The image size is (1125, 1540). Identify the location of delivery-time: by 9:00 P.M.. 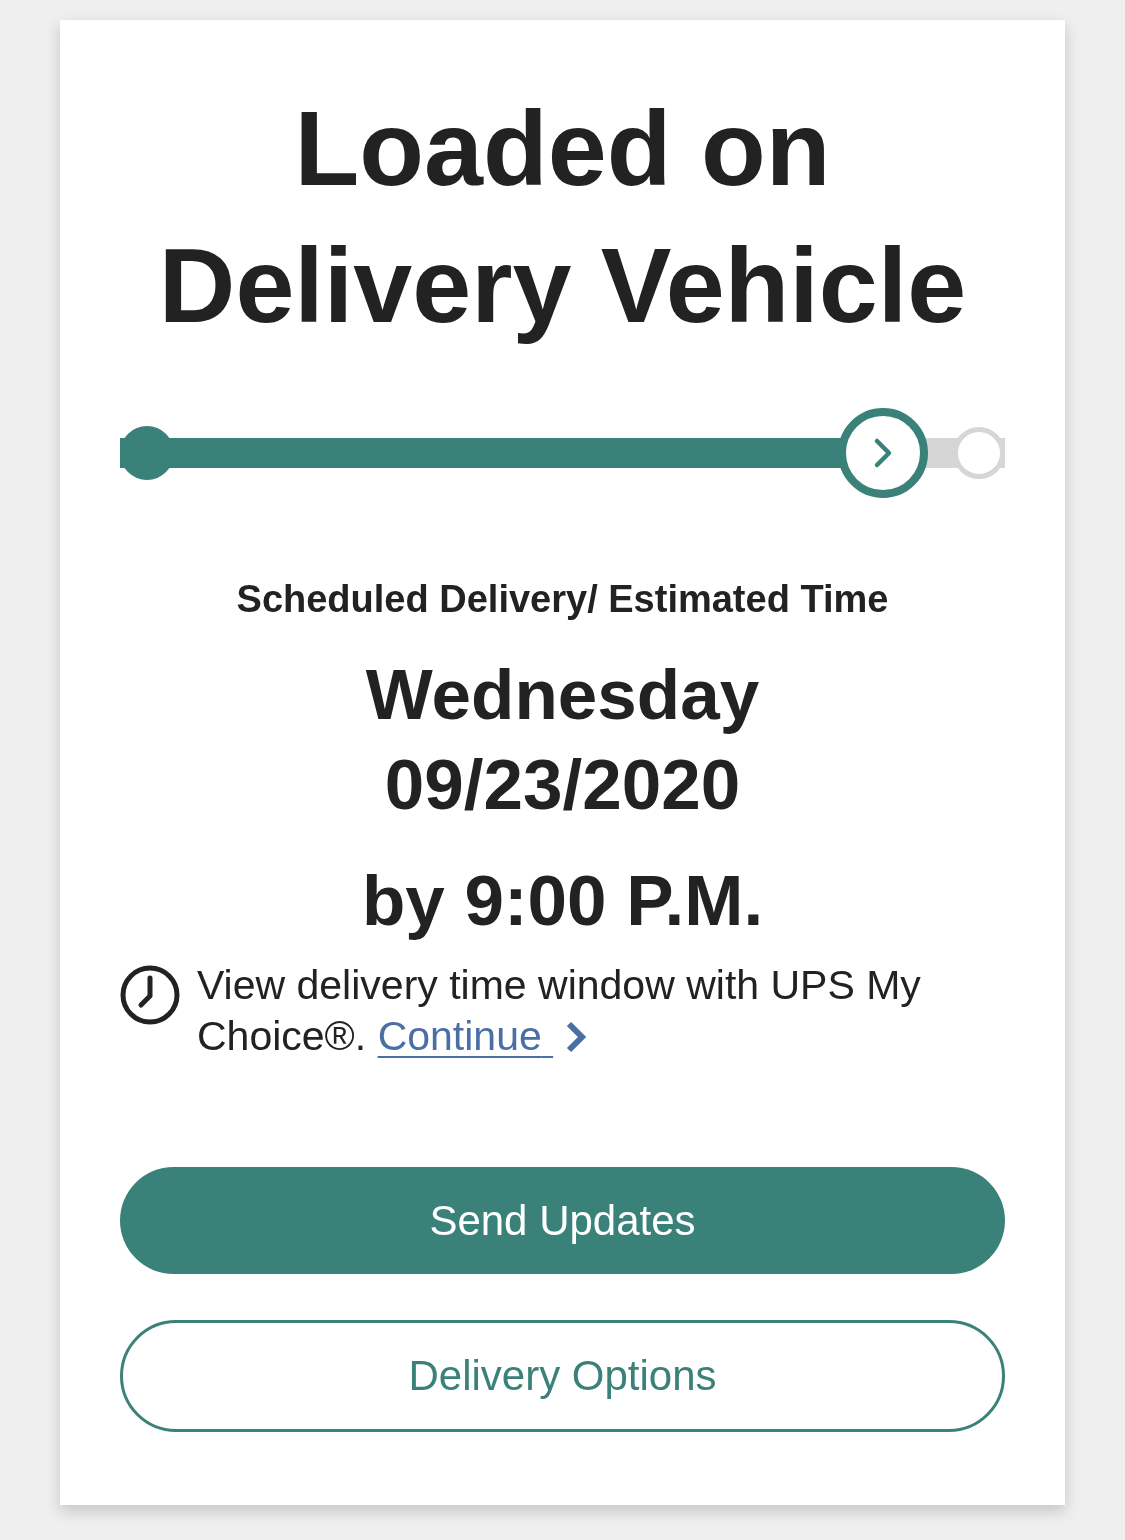
(562, 901).